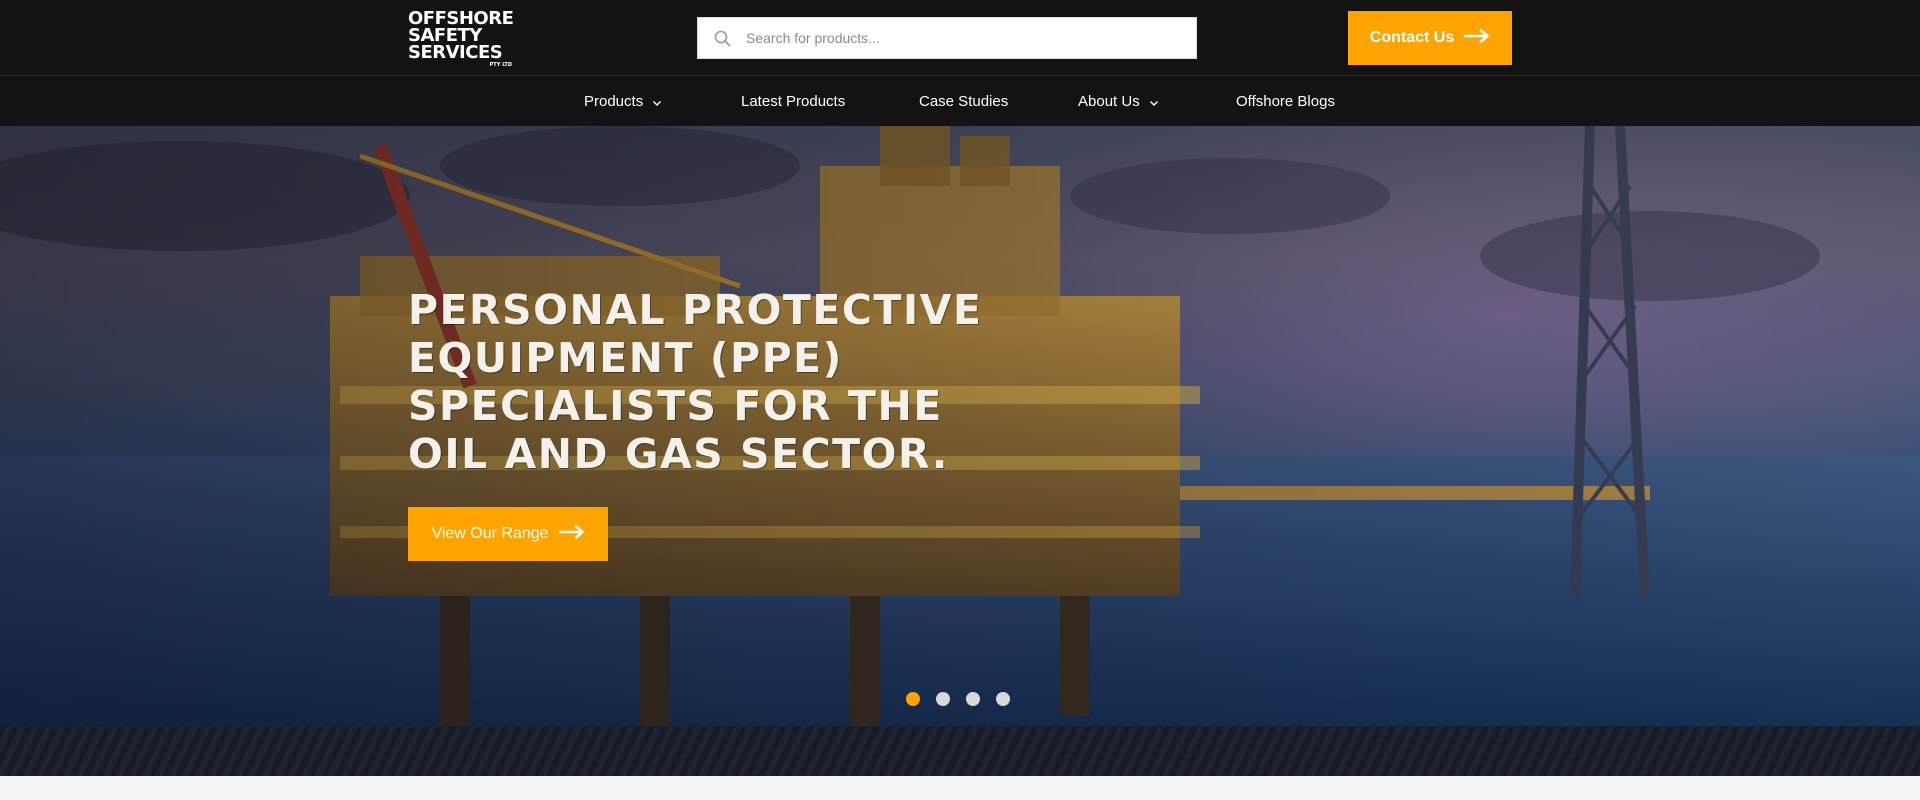 The image size is (1920, 800). Describe the element at coordinates (455, 52) in the screenshot. I see `logo-line-3: Services` at that location.